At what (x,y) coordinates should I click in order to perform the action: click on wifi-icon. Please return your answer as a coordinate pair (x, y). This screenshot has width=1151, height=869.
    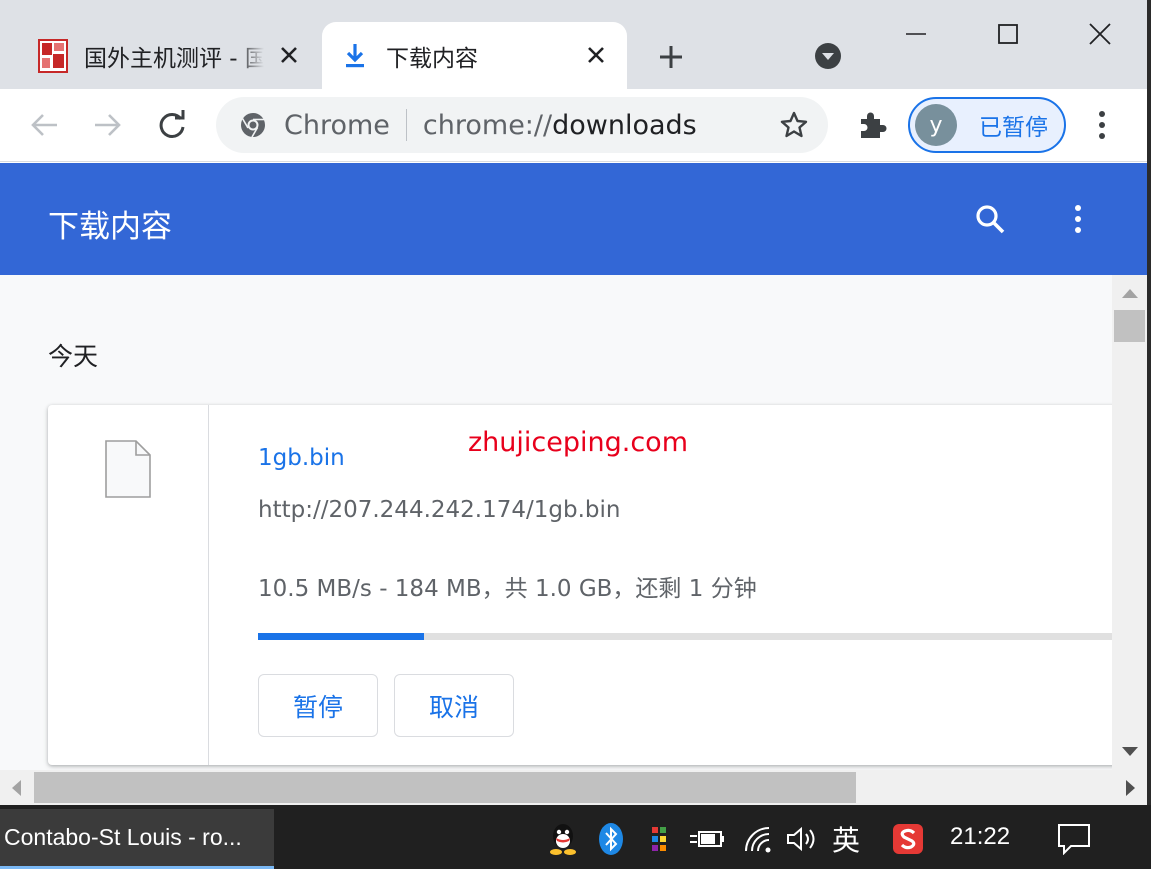
    Looking at the image, I should click on (759, 839).